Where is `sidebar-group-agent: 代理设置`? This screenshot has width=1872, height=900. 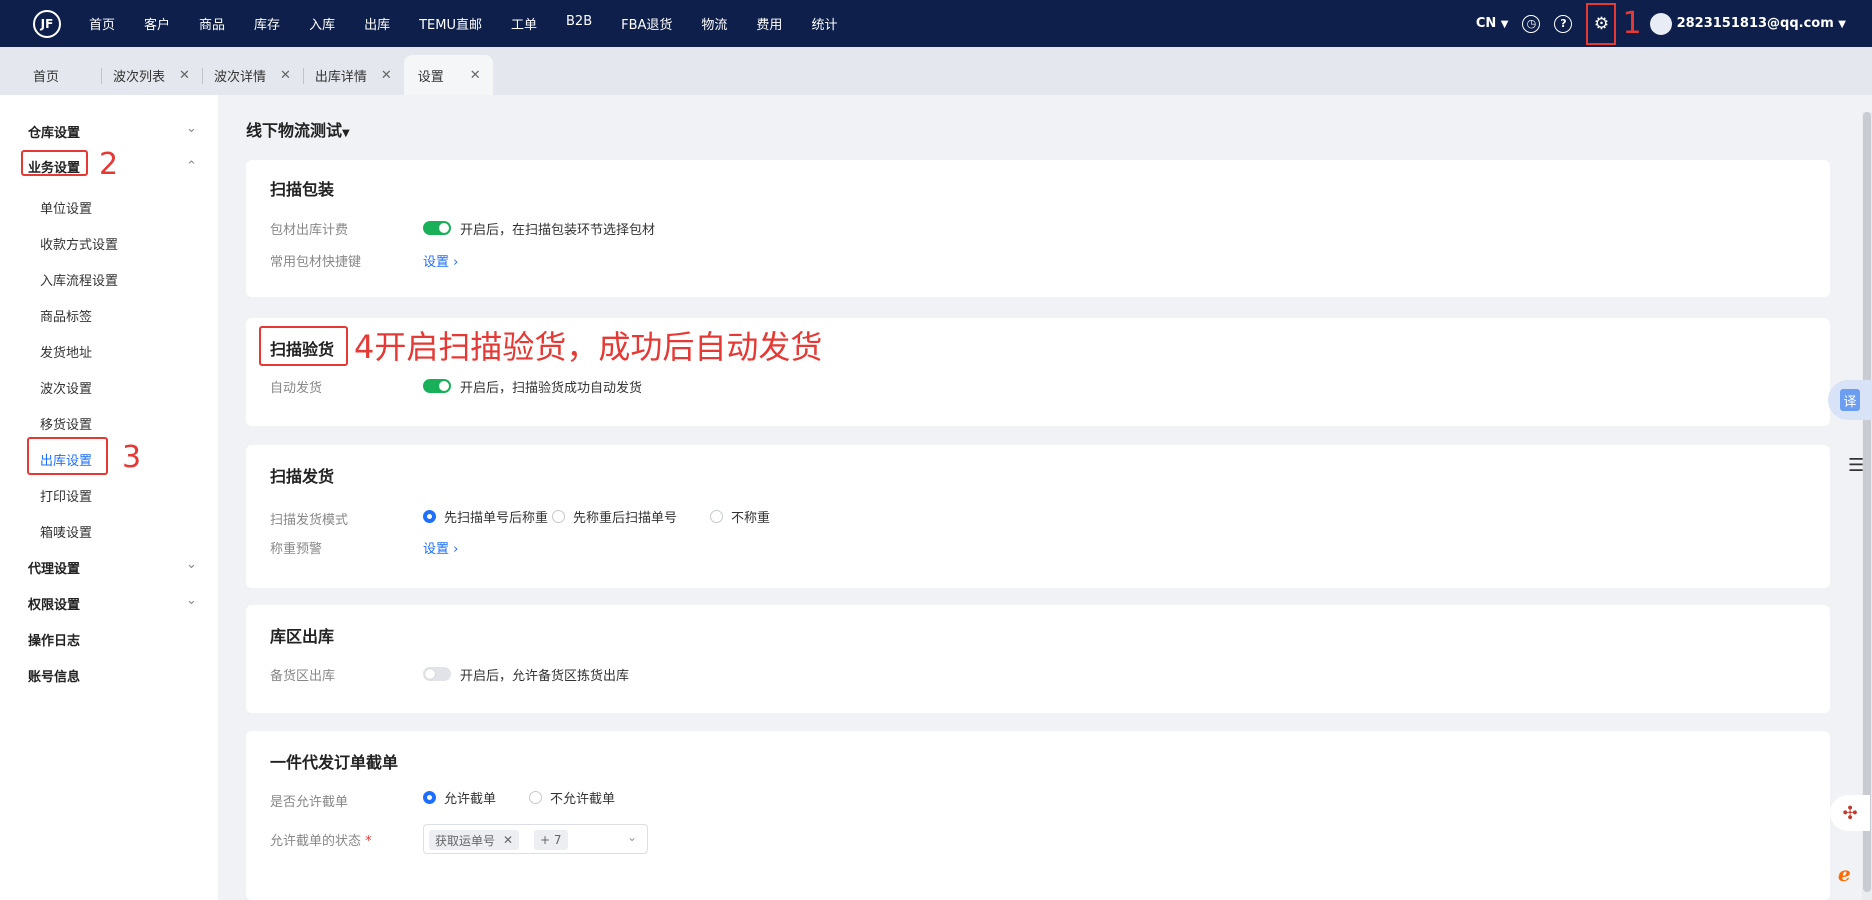
sidebar-group-agent: 代理设置 is located at coordinates (54, 567).